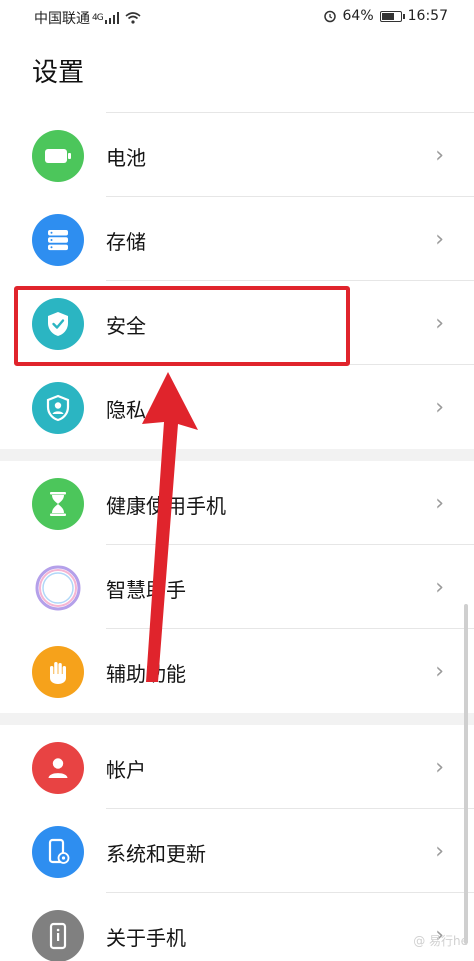 This screenshot has width=474, height=961. What do you see at coordinates (156, 854) in the screenshot?
I see `settings-item-label: 系统和更新` at bounding box center [156, 854].